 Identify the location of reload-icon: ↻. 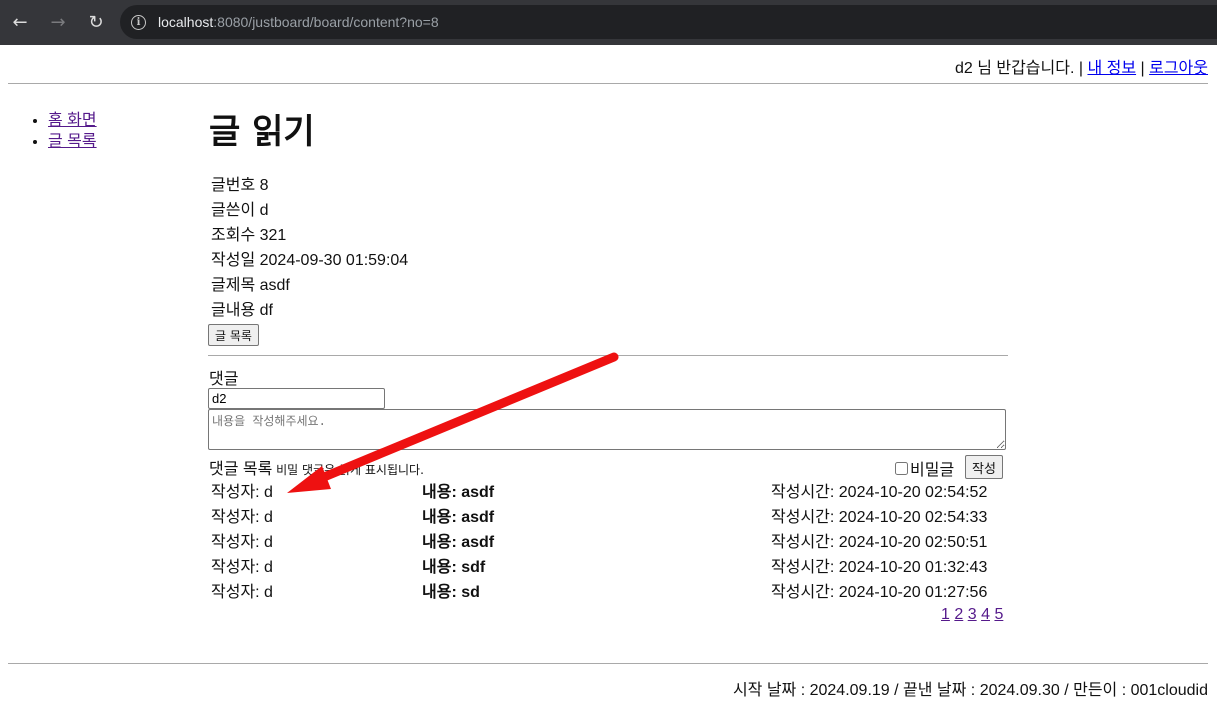
(96, 23).